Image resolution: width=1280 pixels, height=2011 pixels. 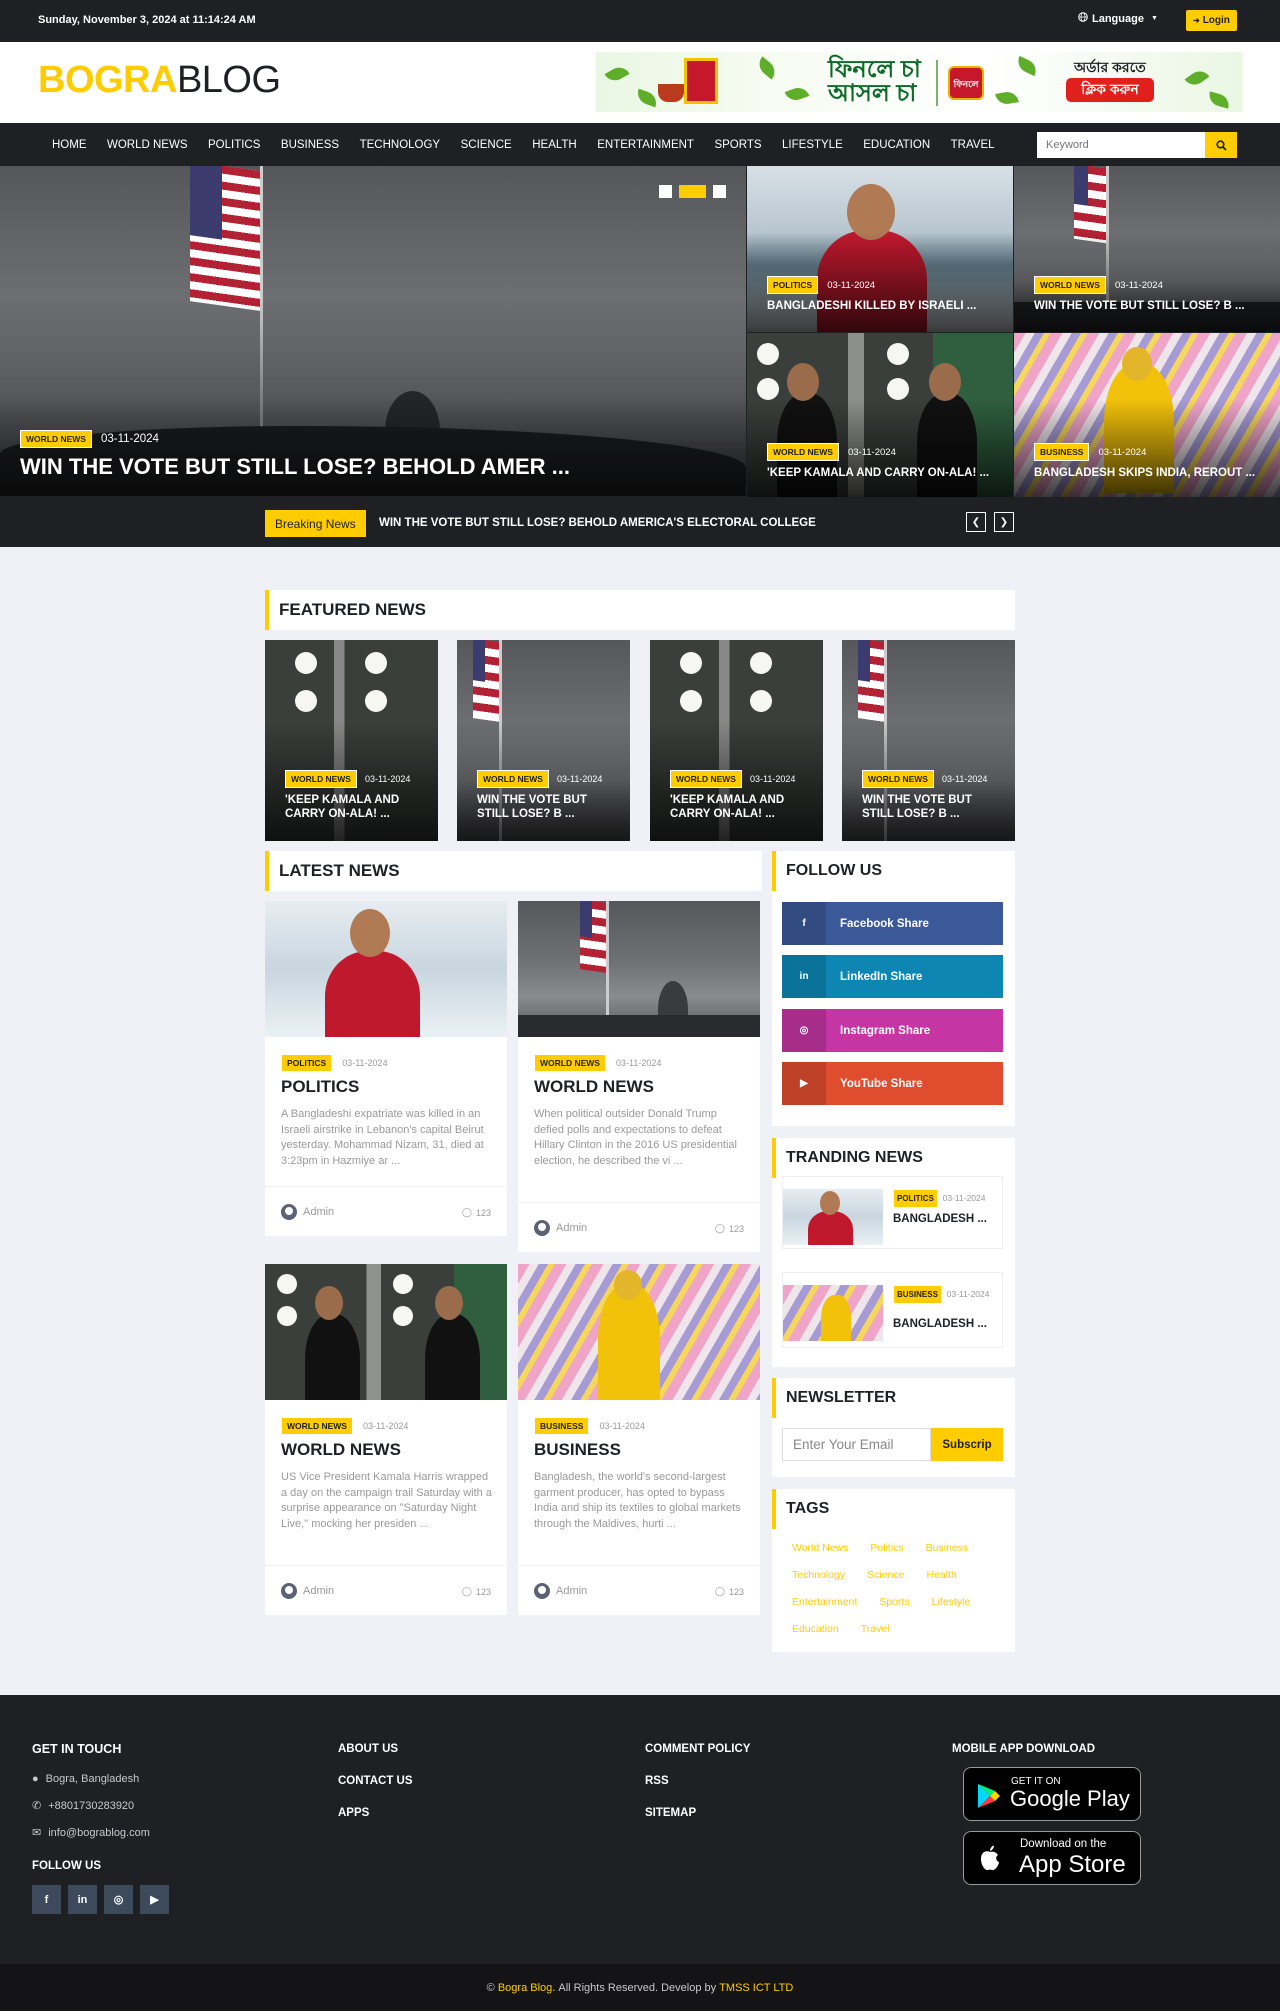 What do you see at coordinates (824, 1602) in the screenshot?
I see `tag-link: Entertainment` at bounding box center [824, 1602].